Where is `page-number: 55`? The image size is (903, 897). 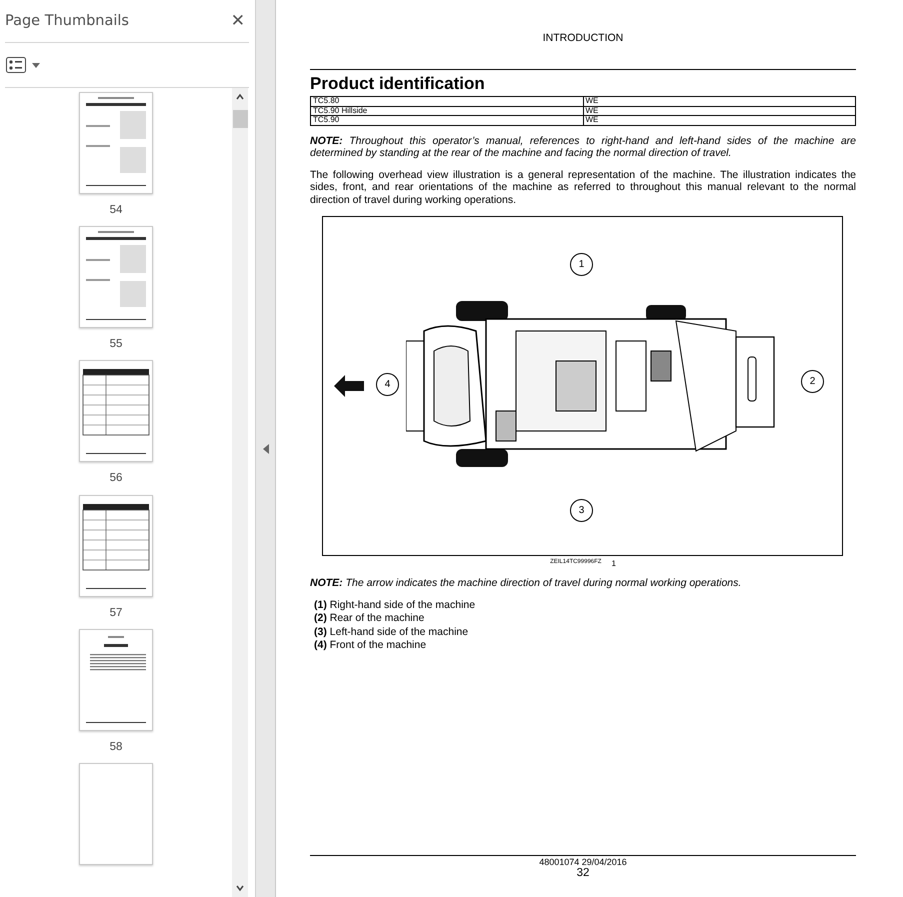
page-number: 55 is located at coordinates (116, 344).